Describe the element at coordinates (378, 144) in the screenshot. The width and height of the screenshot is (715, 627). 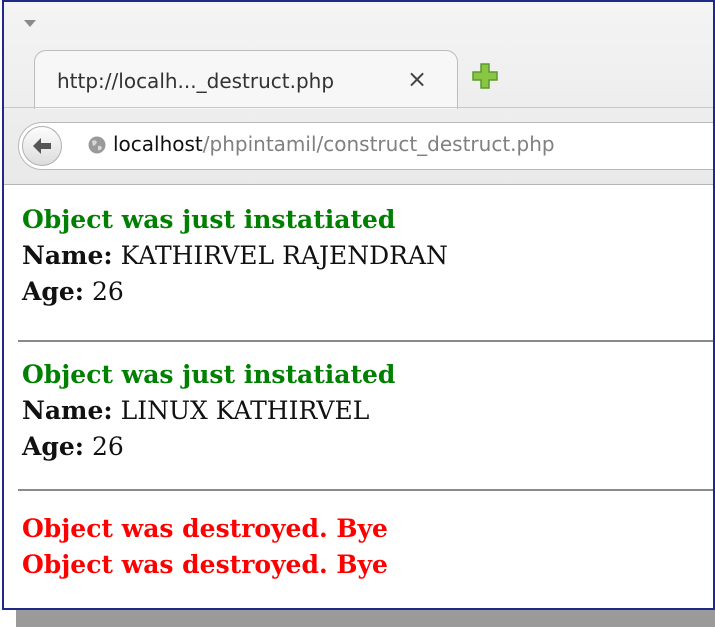
I see `url-path: /phpintamil/construct_destruct.php` at that location.